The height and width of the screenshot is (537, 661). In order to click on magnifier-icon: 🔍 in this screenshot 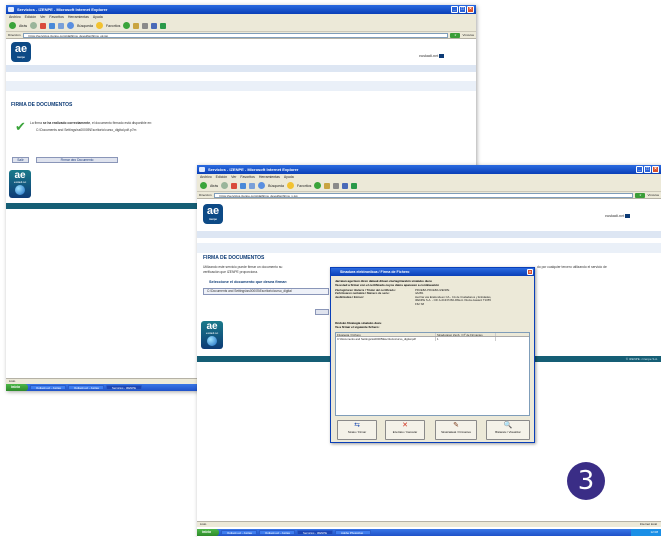, I will do `click(508, 425)`.